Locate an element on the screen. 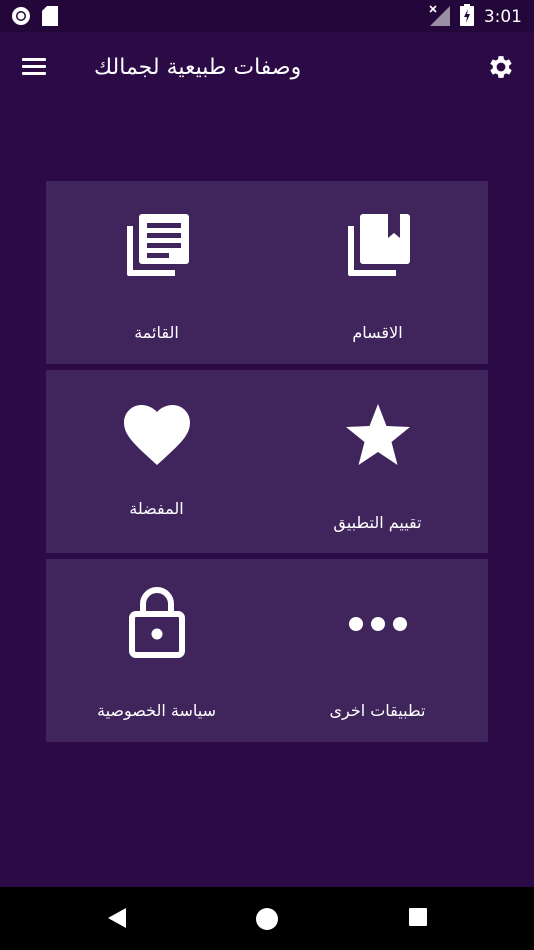  list-tile: القائمة is located at coordinates (156, 272).